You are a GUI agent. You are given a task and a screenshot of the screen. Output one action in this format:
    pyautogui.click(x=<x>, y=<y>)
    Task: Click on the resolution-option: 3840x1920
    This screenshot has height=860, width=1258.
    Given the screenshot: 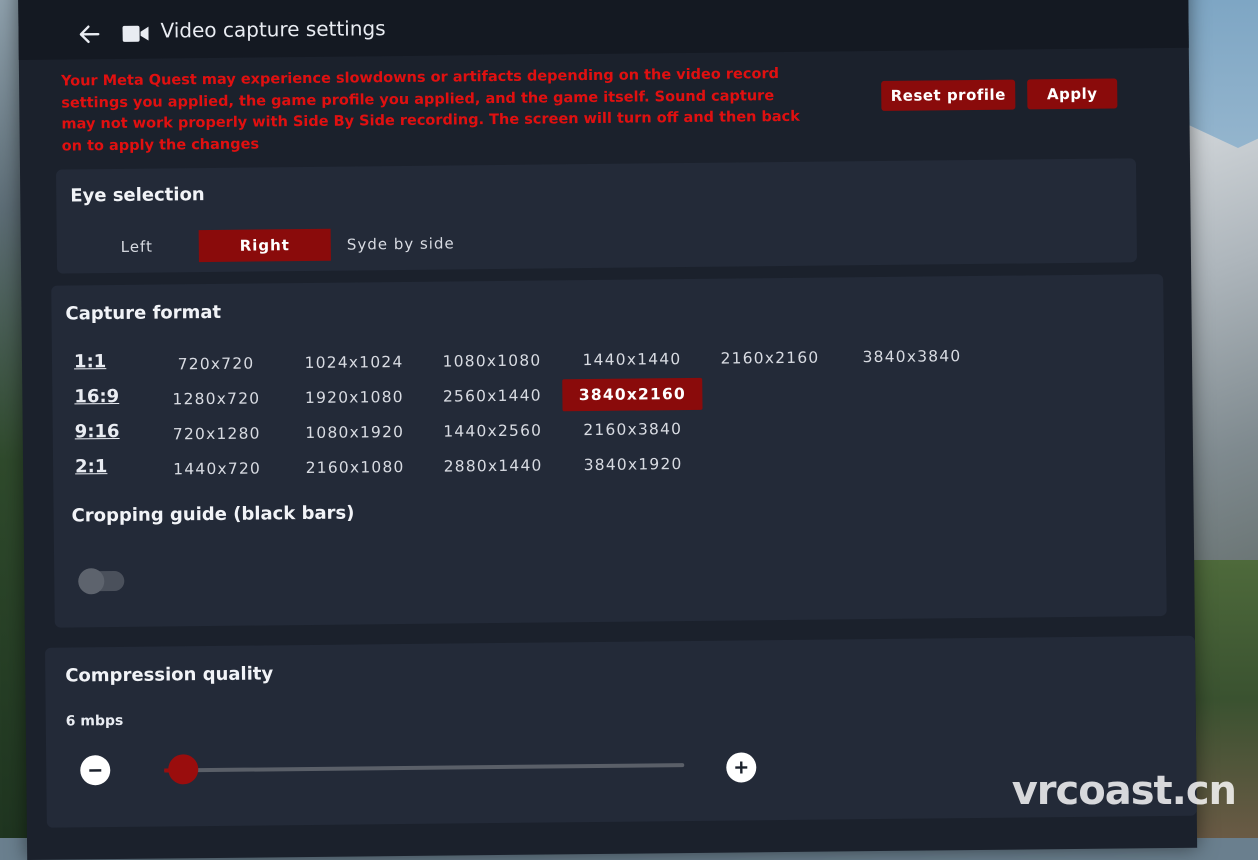 What is the action you would take?
    pyautogui.click(x=633, y=464)
    